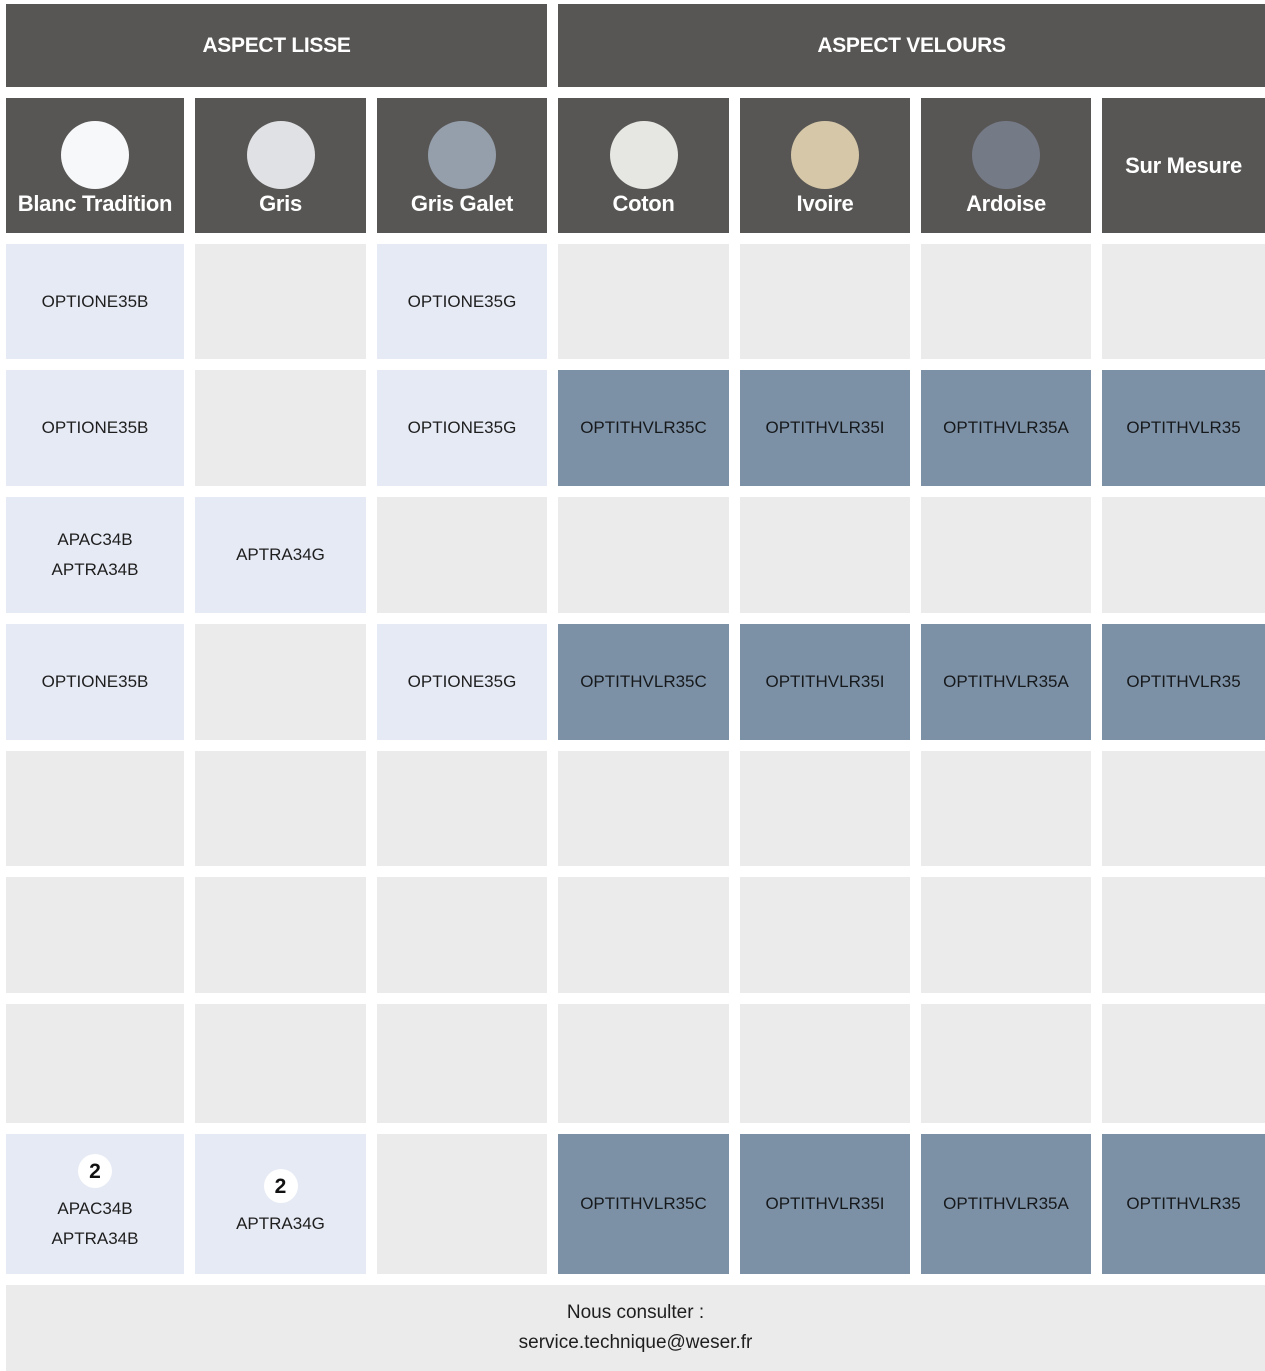  What do you see at coordinates (95, 203) in the screenshot?
I see `column-label: Blanc Tradition` at bounding box center [95, 203].